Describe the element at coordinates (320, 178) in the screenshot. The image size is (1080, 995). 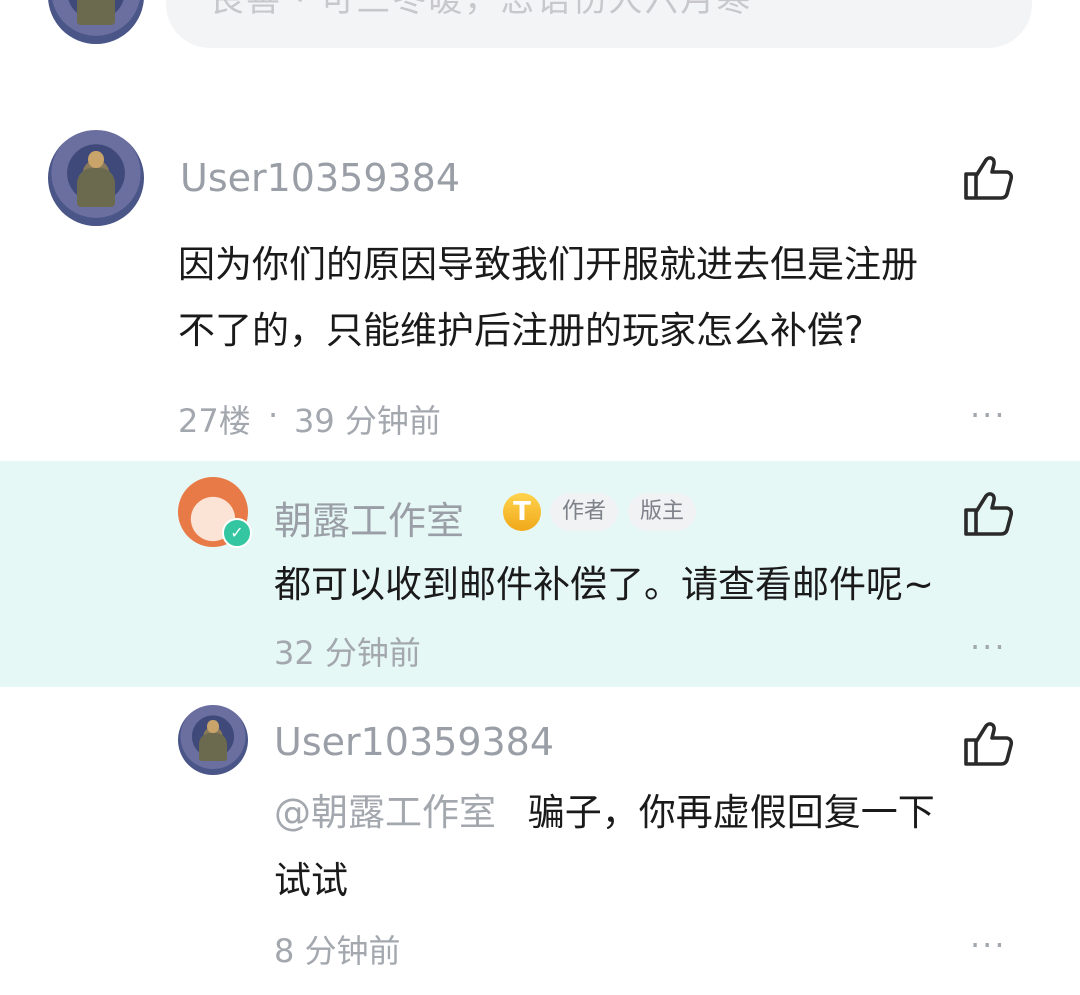
I see `comment-username: User10359384` at that location.